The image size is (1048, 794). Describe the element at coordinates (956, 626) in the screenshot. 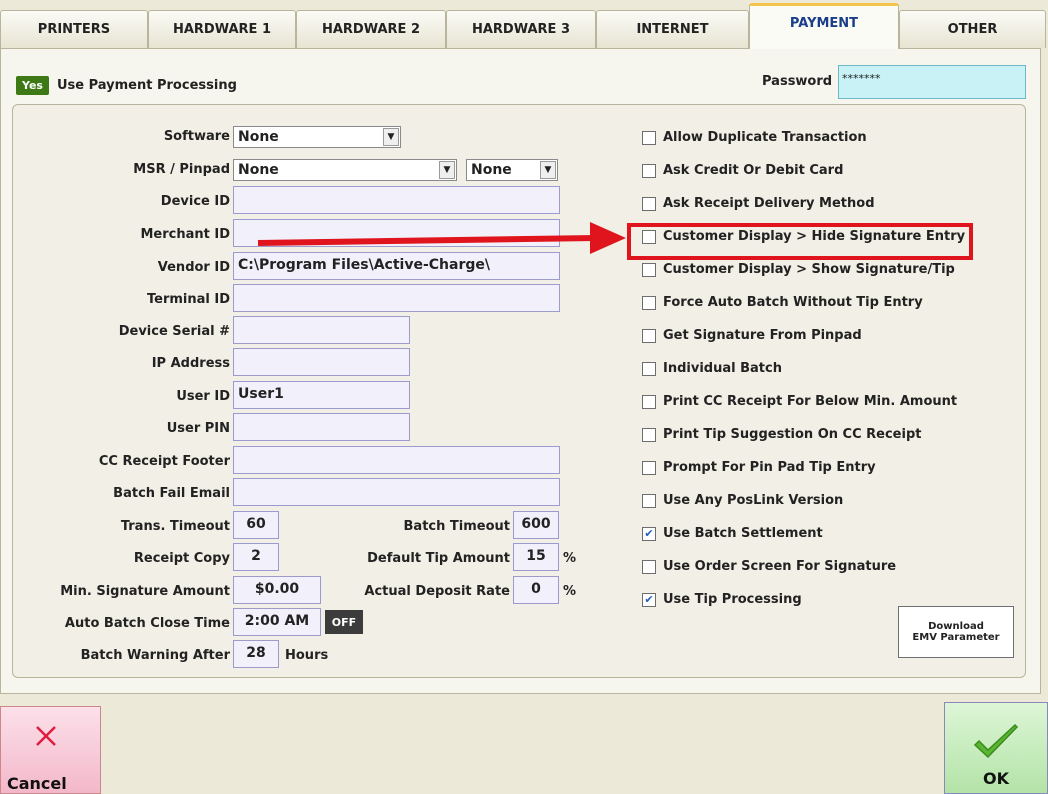

I see `download-line-1: Download` at that location.